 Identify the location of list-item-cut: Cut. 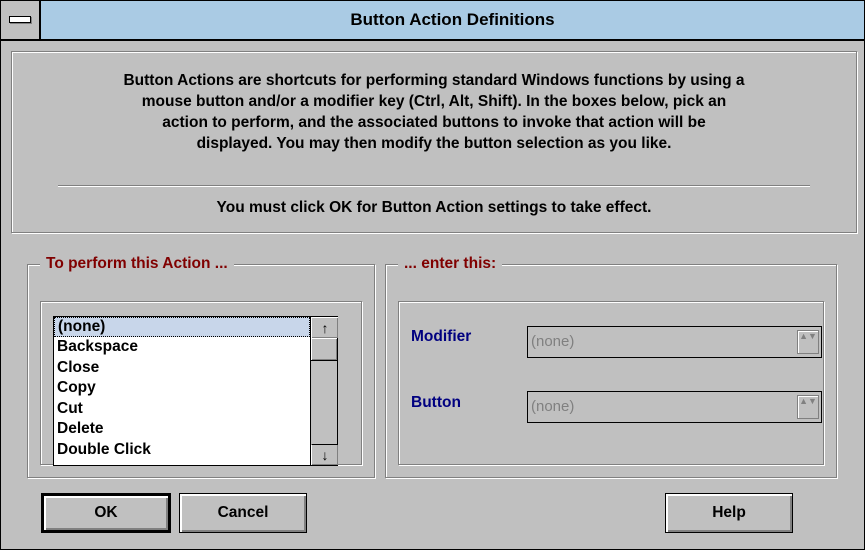
(182, 409).